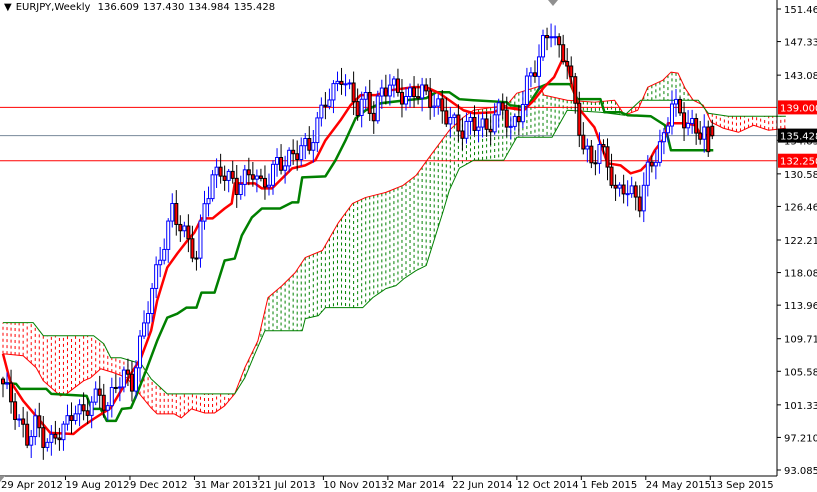 The image size is (817, 492). What do you see at coordinates (800, 10) in the screenshot?
I see `price-tick-label: 151.460` at bounding box center [800, 10].